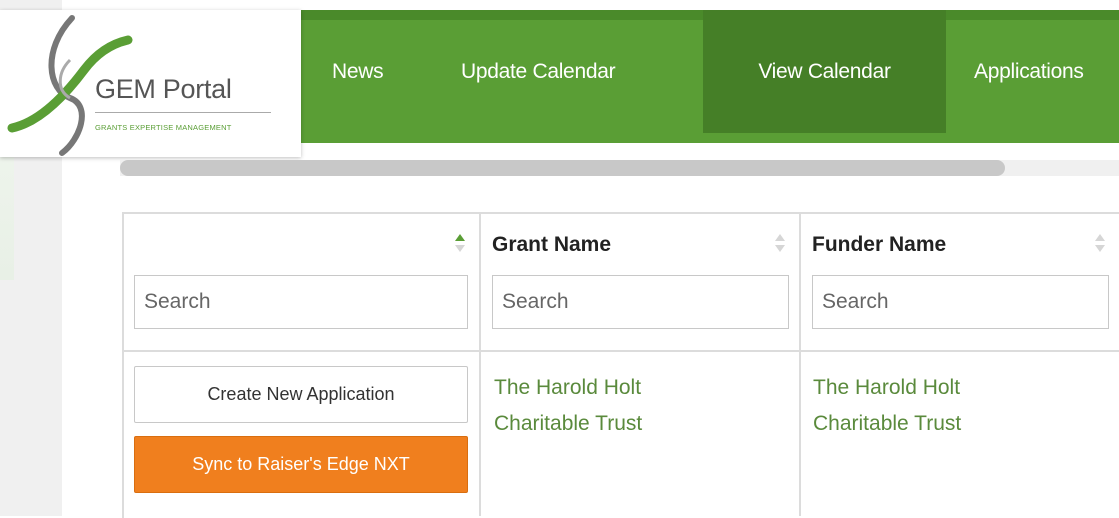 The width and height of the screenshot is (1119, 518). I want to click on create-new-application-button: Create New Application, so click(301, 394).